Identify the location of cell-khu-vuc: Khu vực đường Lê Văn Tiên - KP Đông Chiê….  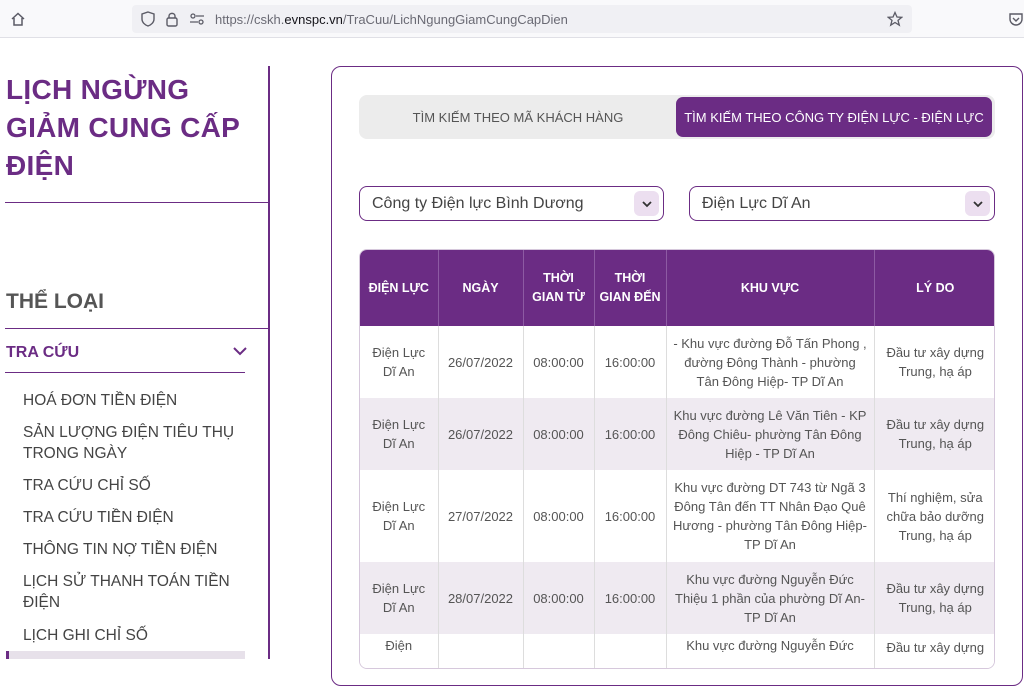
(770, 434).